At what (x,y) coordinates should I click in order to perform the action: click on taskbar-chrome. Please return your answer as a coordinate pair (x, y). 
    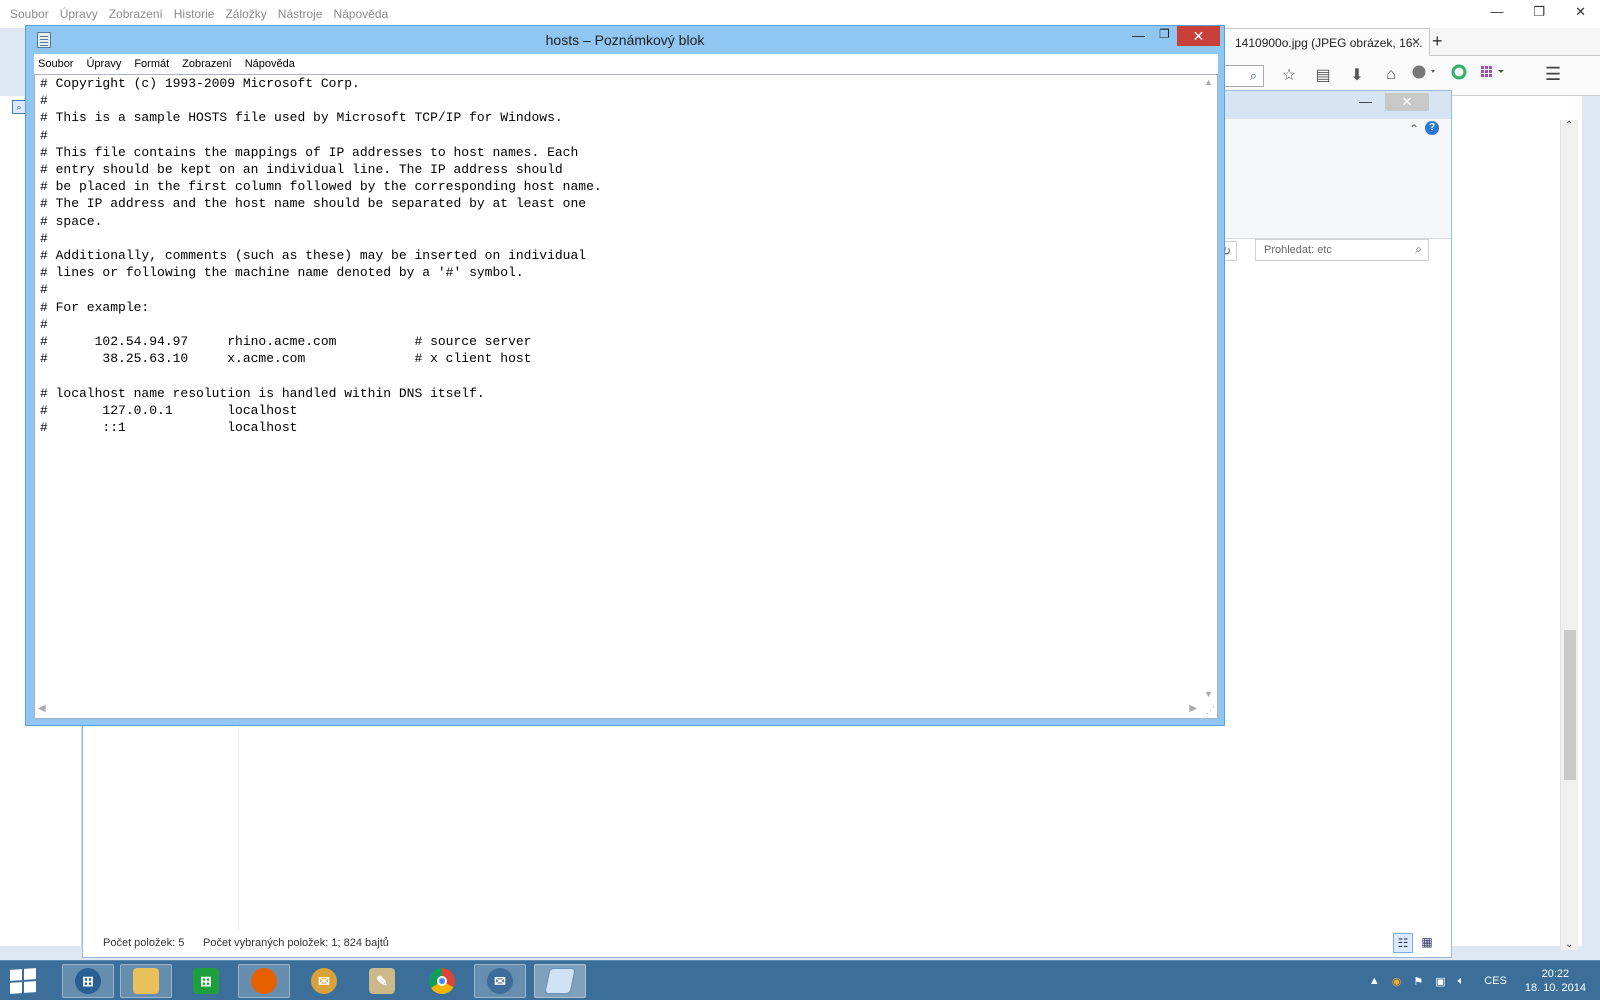
    Looking at the image, I should click on (442, 981).